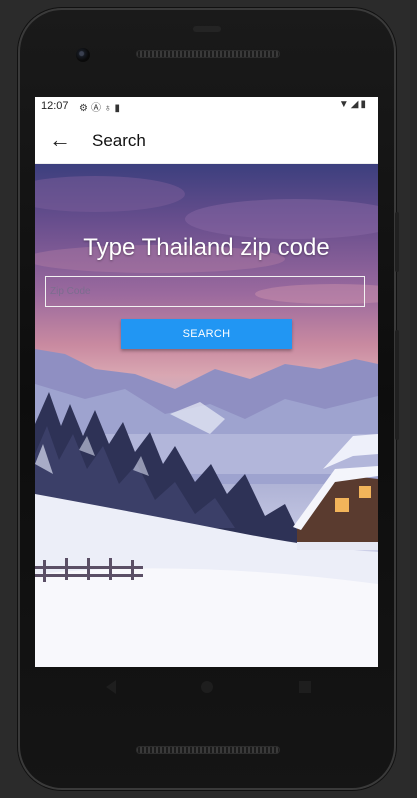  I want to click on volume-button, so click(397, 242).